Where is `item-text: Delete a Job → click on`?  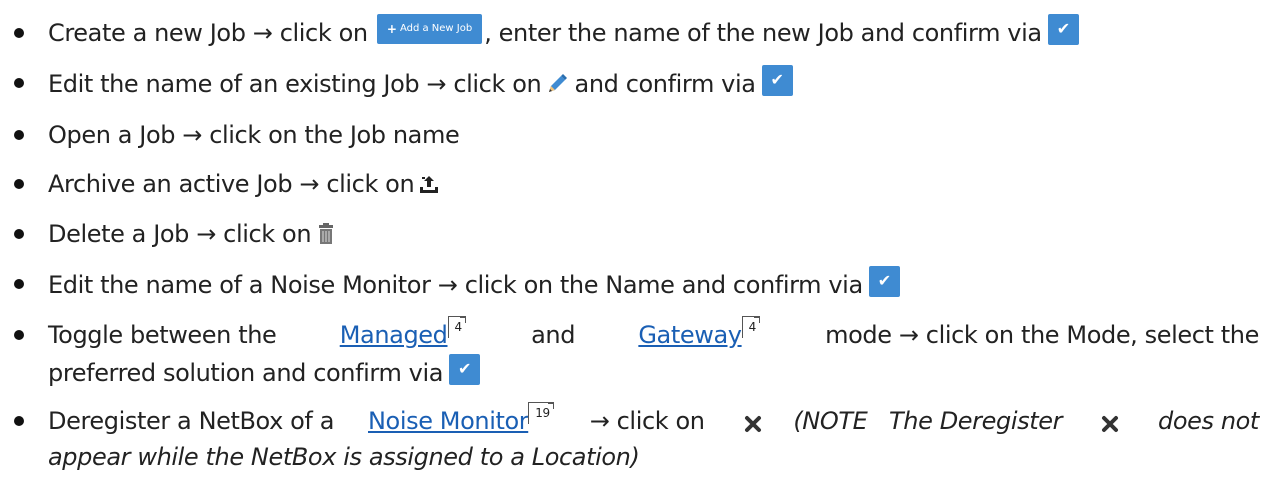
item-text: Delete a Job → click on is located at coordinates (180, 234).